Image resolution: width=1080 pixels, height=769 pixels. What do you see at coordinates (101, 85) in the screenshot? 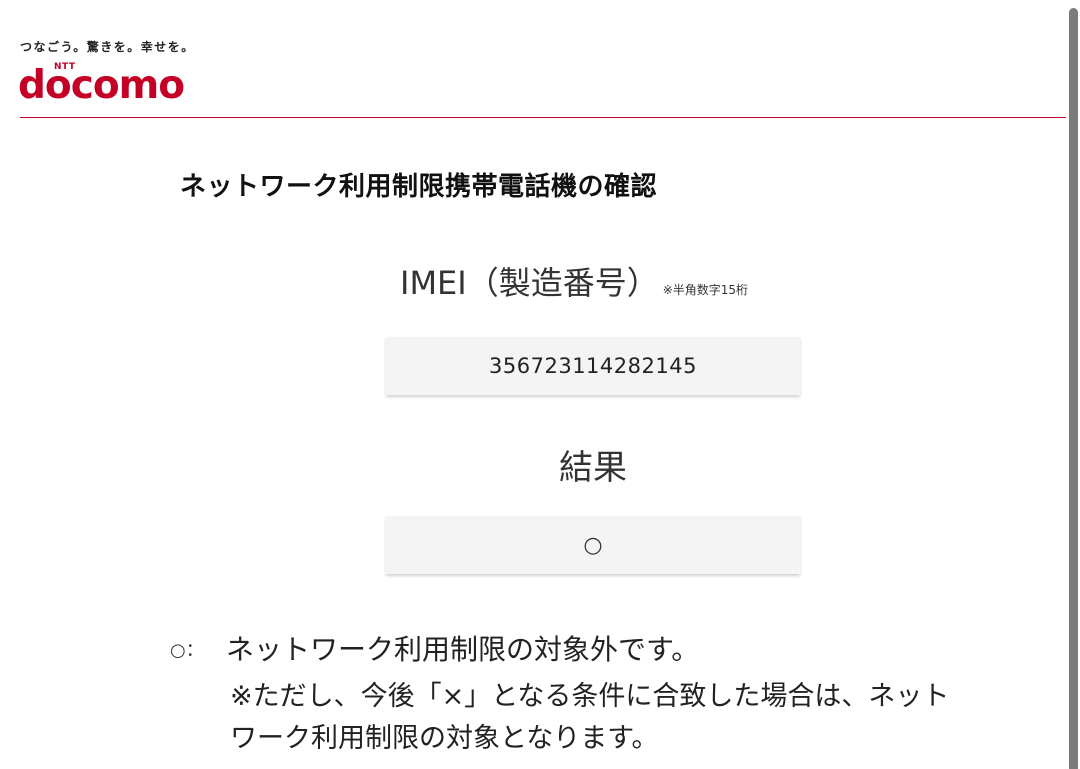
I see `logo-wordmark: docomo` at bounding box center [101, 85].